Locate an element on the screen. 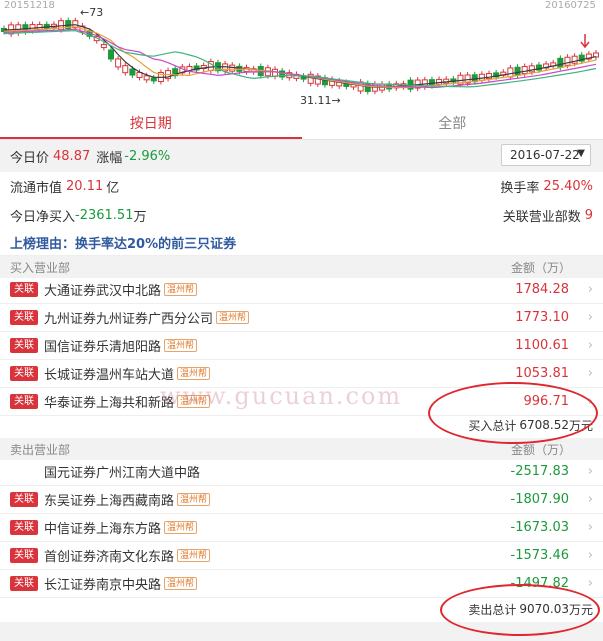 This screenshot has width=603, height=641. sell-total-value: 9070.03 is located at coordinates (544, 609).